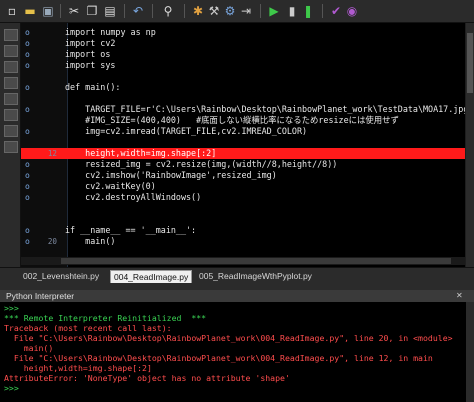 The height and width of the screenshot is (402, 474). Describe the element at coordinates (11, 51) in the screenshot. I see `module-icon` at that location.